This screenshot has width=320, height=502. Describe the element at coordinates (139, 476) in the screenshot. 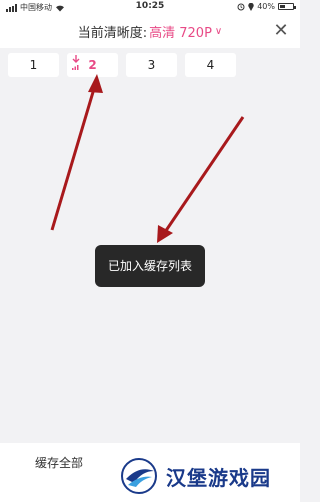

I see `watermark-logo-icon` at that location.